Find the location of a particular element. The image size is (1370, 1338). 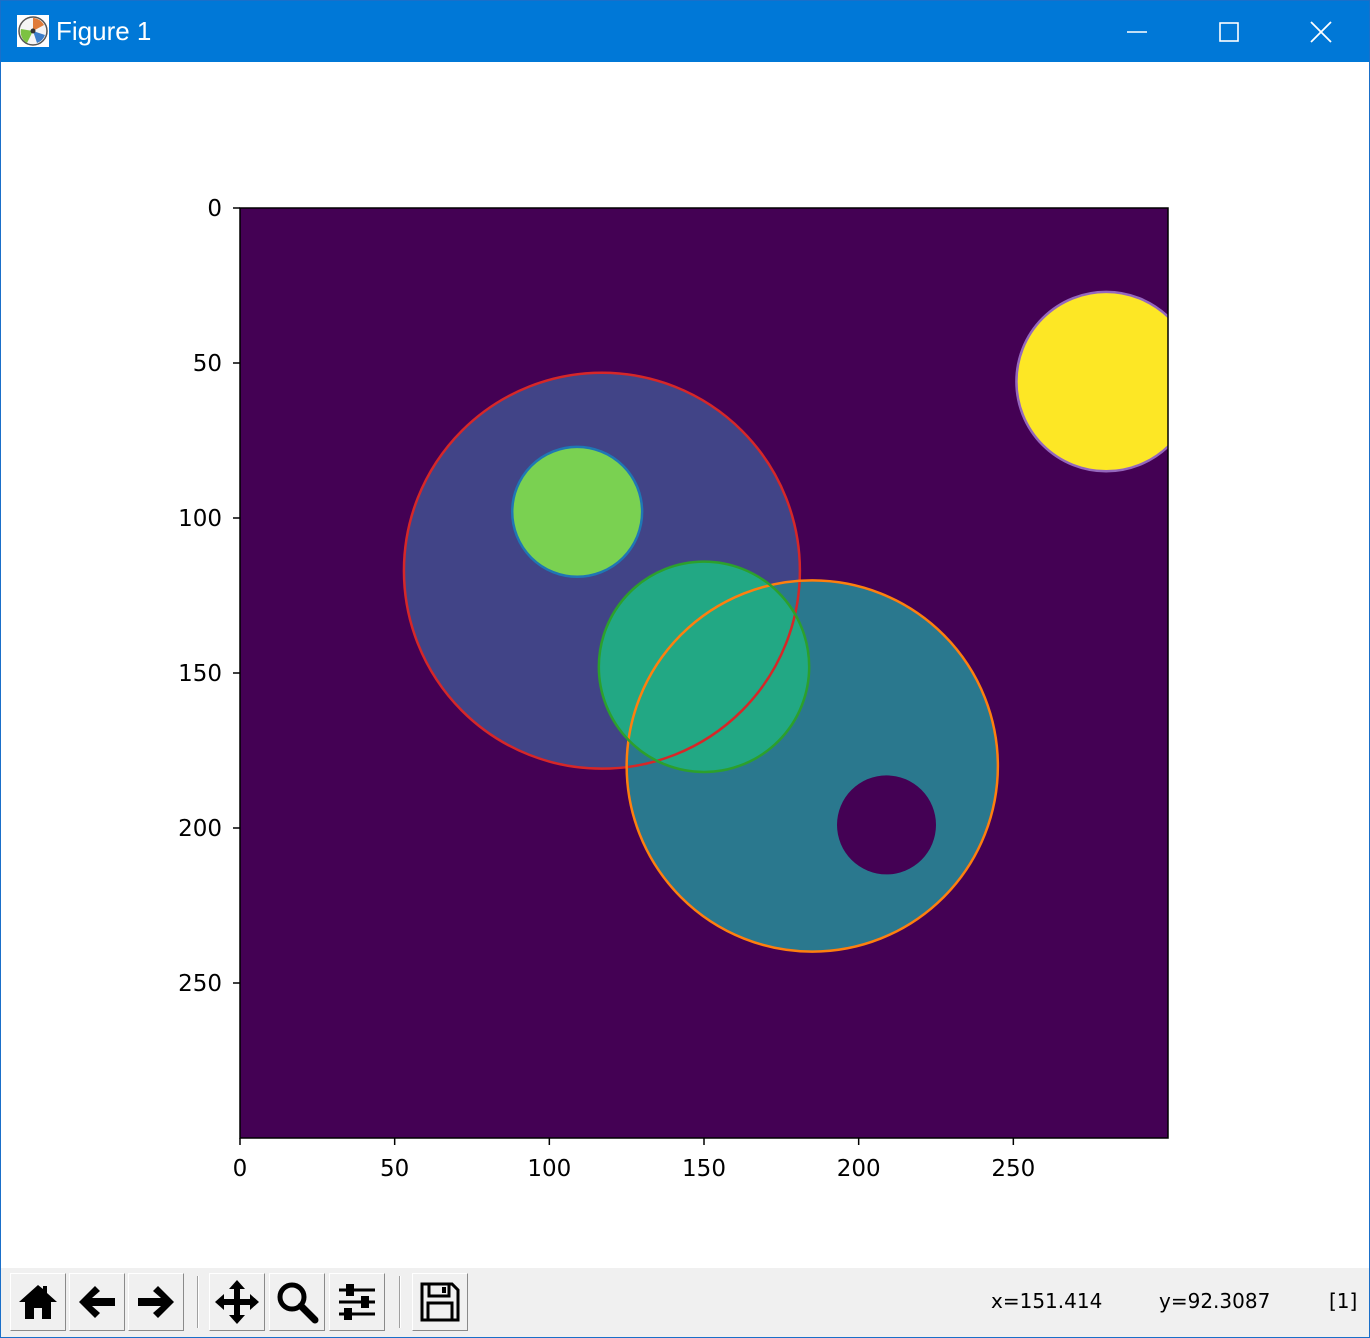

y-tick-label: 0 is located at coordinates (214, 209).